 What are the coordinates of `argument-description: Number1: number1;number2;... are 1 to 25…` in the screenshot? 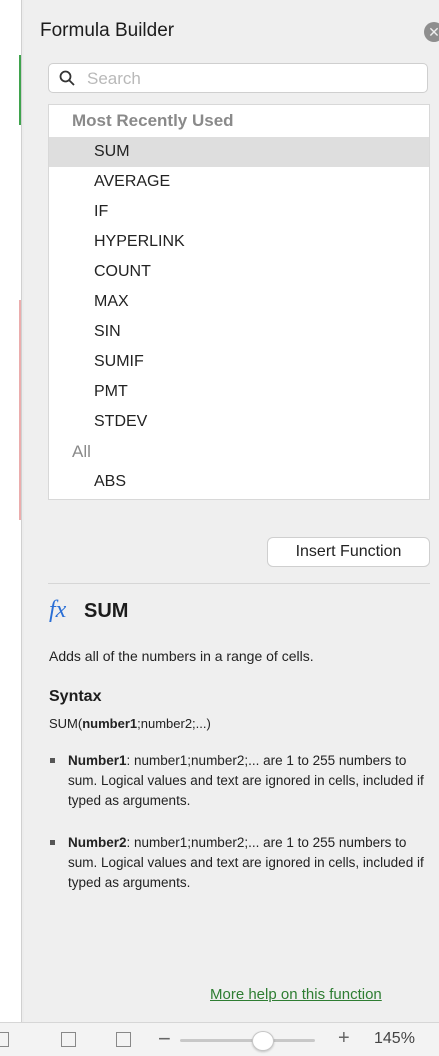 It's located at (239, 781).